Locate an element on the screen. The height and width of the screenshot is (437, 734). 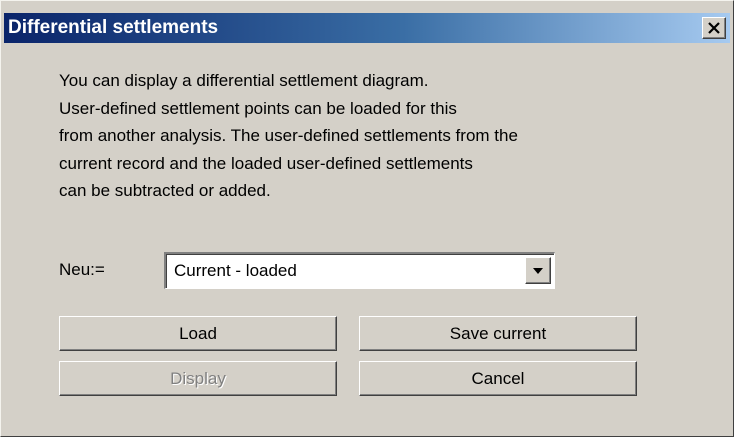
neu-label: Neu:= is located at coordinates (82, 269).